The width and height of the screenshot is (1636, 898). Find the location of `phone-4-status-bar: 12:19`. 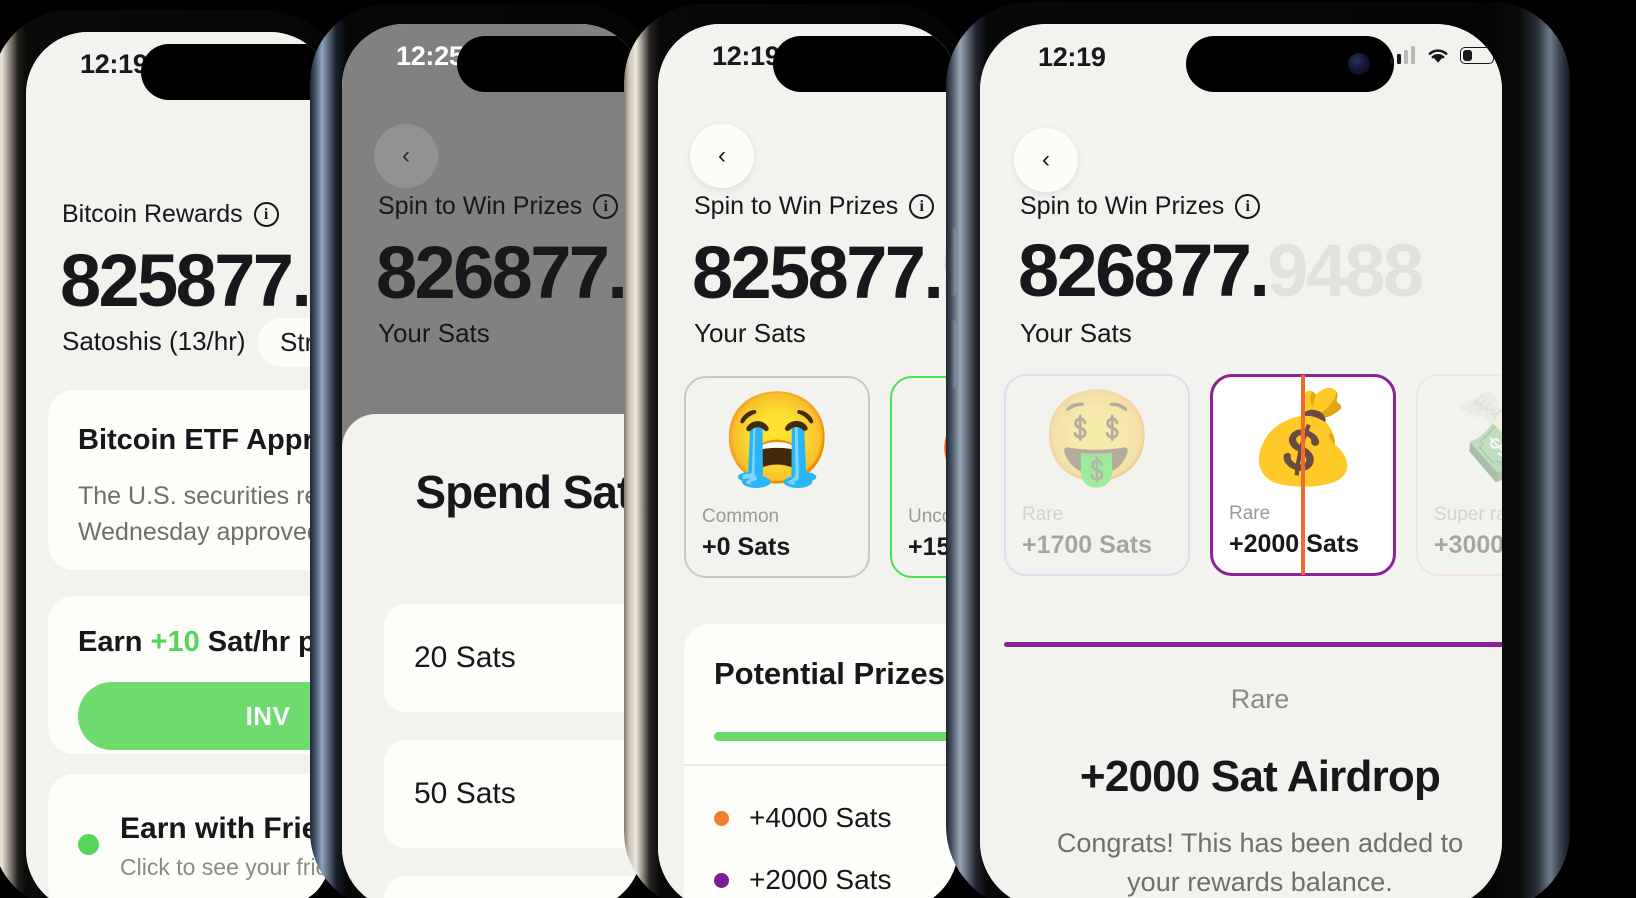

phone-4-status-bar: 12:19 is located at coordinates (1241, 58).